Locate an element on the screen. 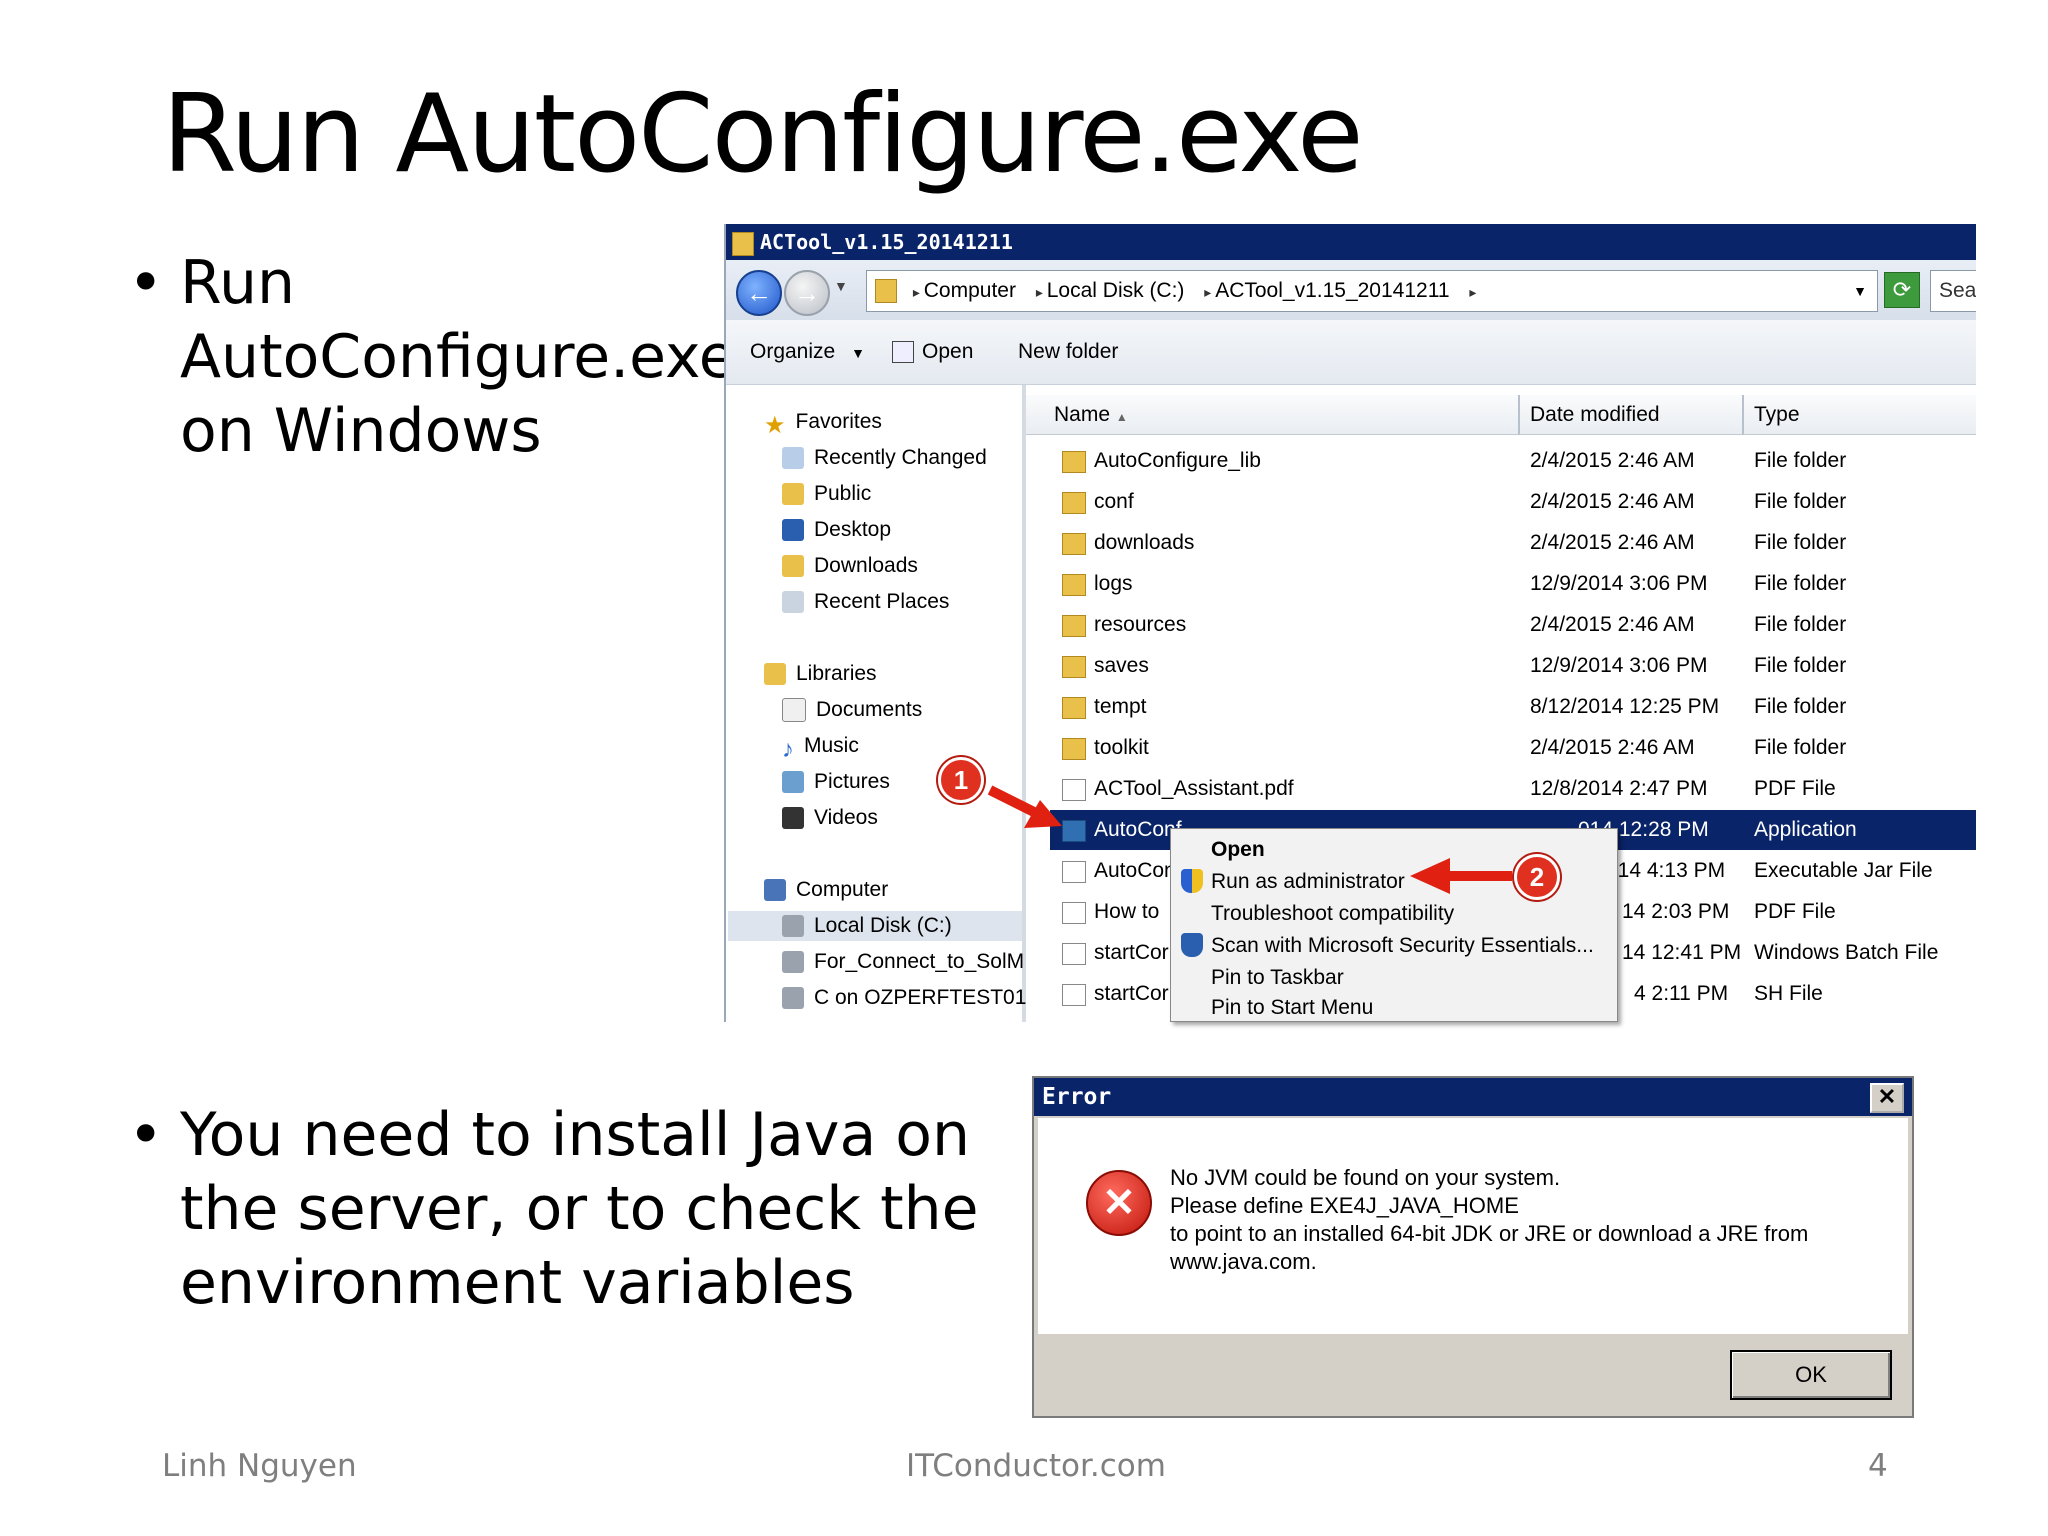  close-icon: ✕ is located at coordinates (1887, 1098).